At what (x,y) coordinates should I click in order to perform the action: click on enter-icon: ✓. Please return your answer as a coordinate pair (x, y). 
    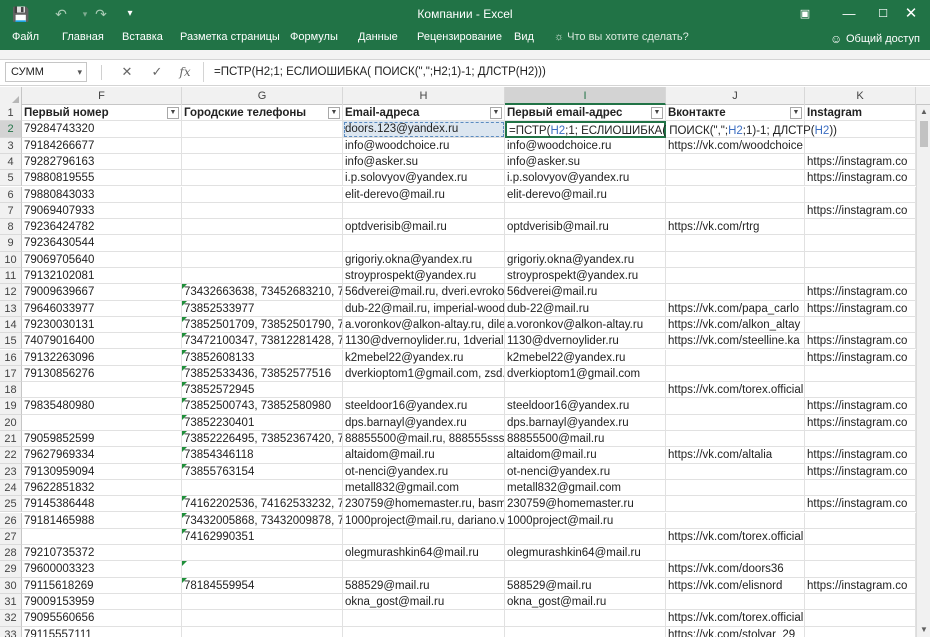
    Looking at the image, I should click on (157, 72).